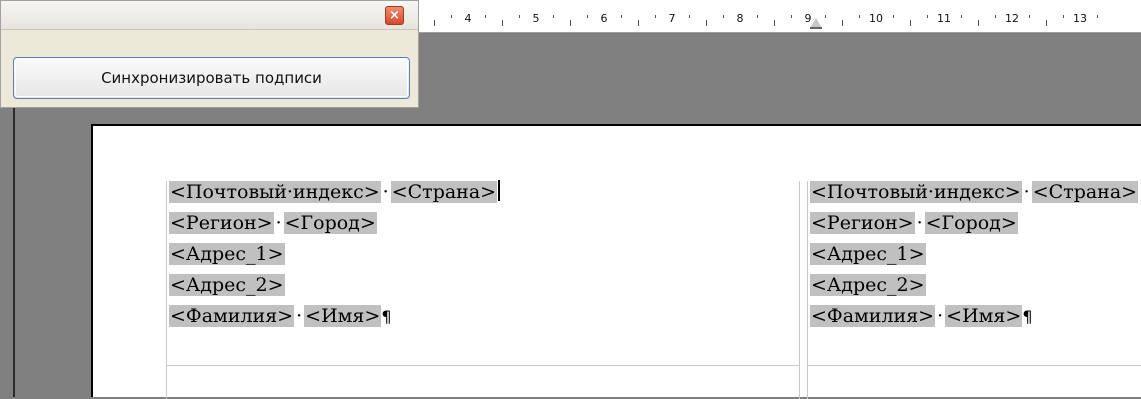  Describe the element at coordinates (536, 18) in the screenshot. I see `ruler-number: 5` at that location.